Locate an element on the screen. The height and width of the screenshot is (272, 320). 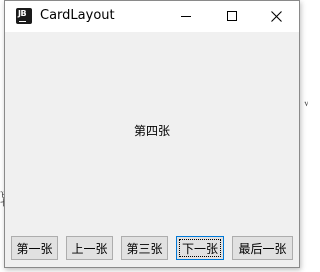
close-button is located at coordinates (276, 16).